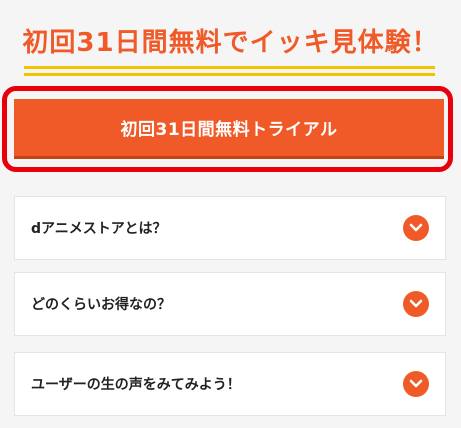 The width and height of the screenshot is (461, 428). I want to click on free-trial-button: 初回31日間無料トライアル, so click(229, 129).